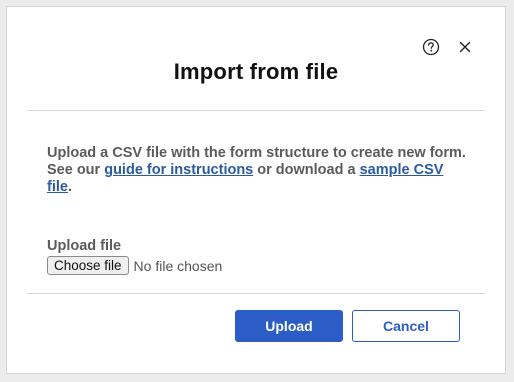  I want to click on upload-file-label: Upload file, so click(84, 246).